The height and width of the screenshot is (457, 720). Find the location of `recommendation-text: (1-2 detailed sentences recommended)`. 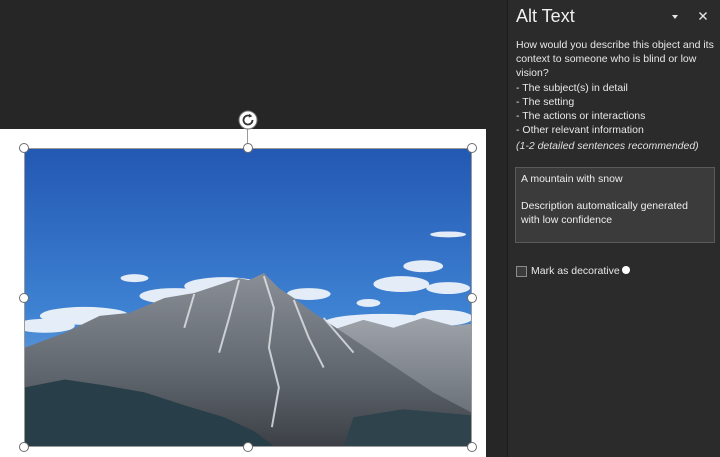

recommendation-text: (1-2 detailed sentences recommended) is located at coordinates (607, 146).